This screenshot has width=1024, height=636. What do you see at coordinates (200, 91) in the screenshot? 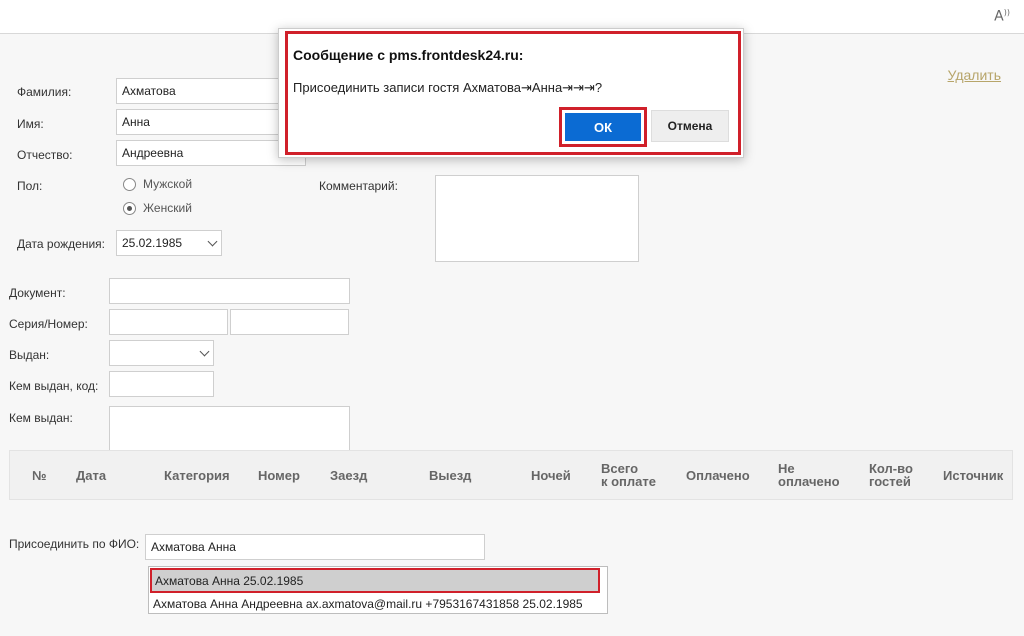
I see `surname-input: Ахматова` at bounding box center [200, 91].